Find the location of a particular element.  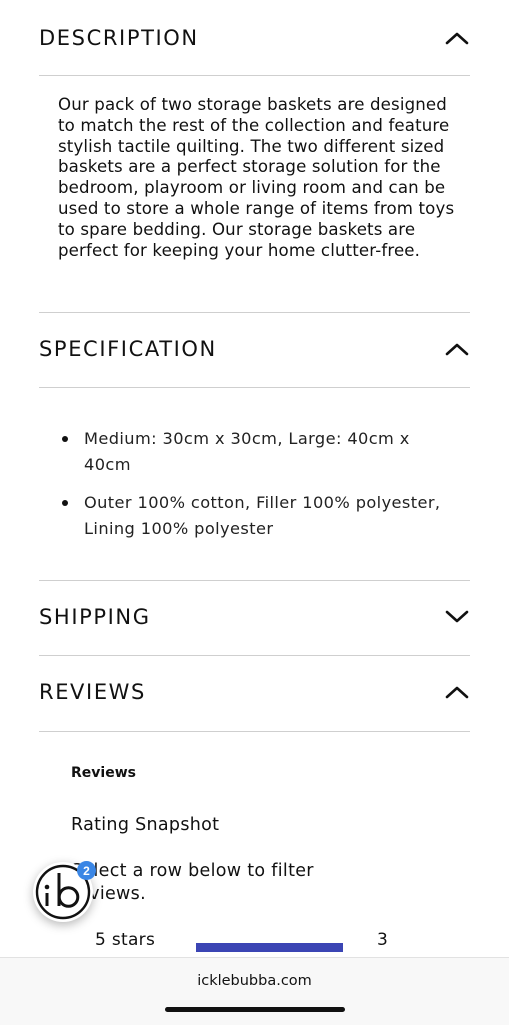

rating-row-label: 5 stars is located at coordinates (125, 940).